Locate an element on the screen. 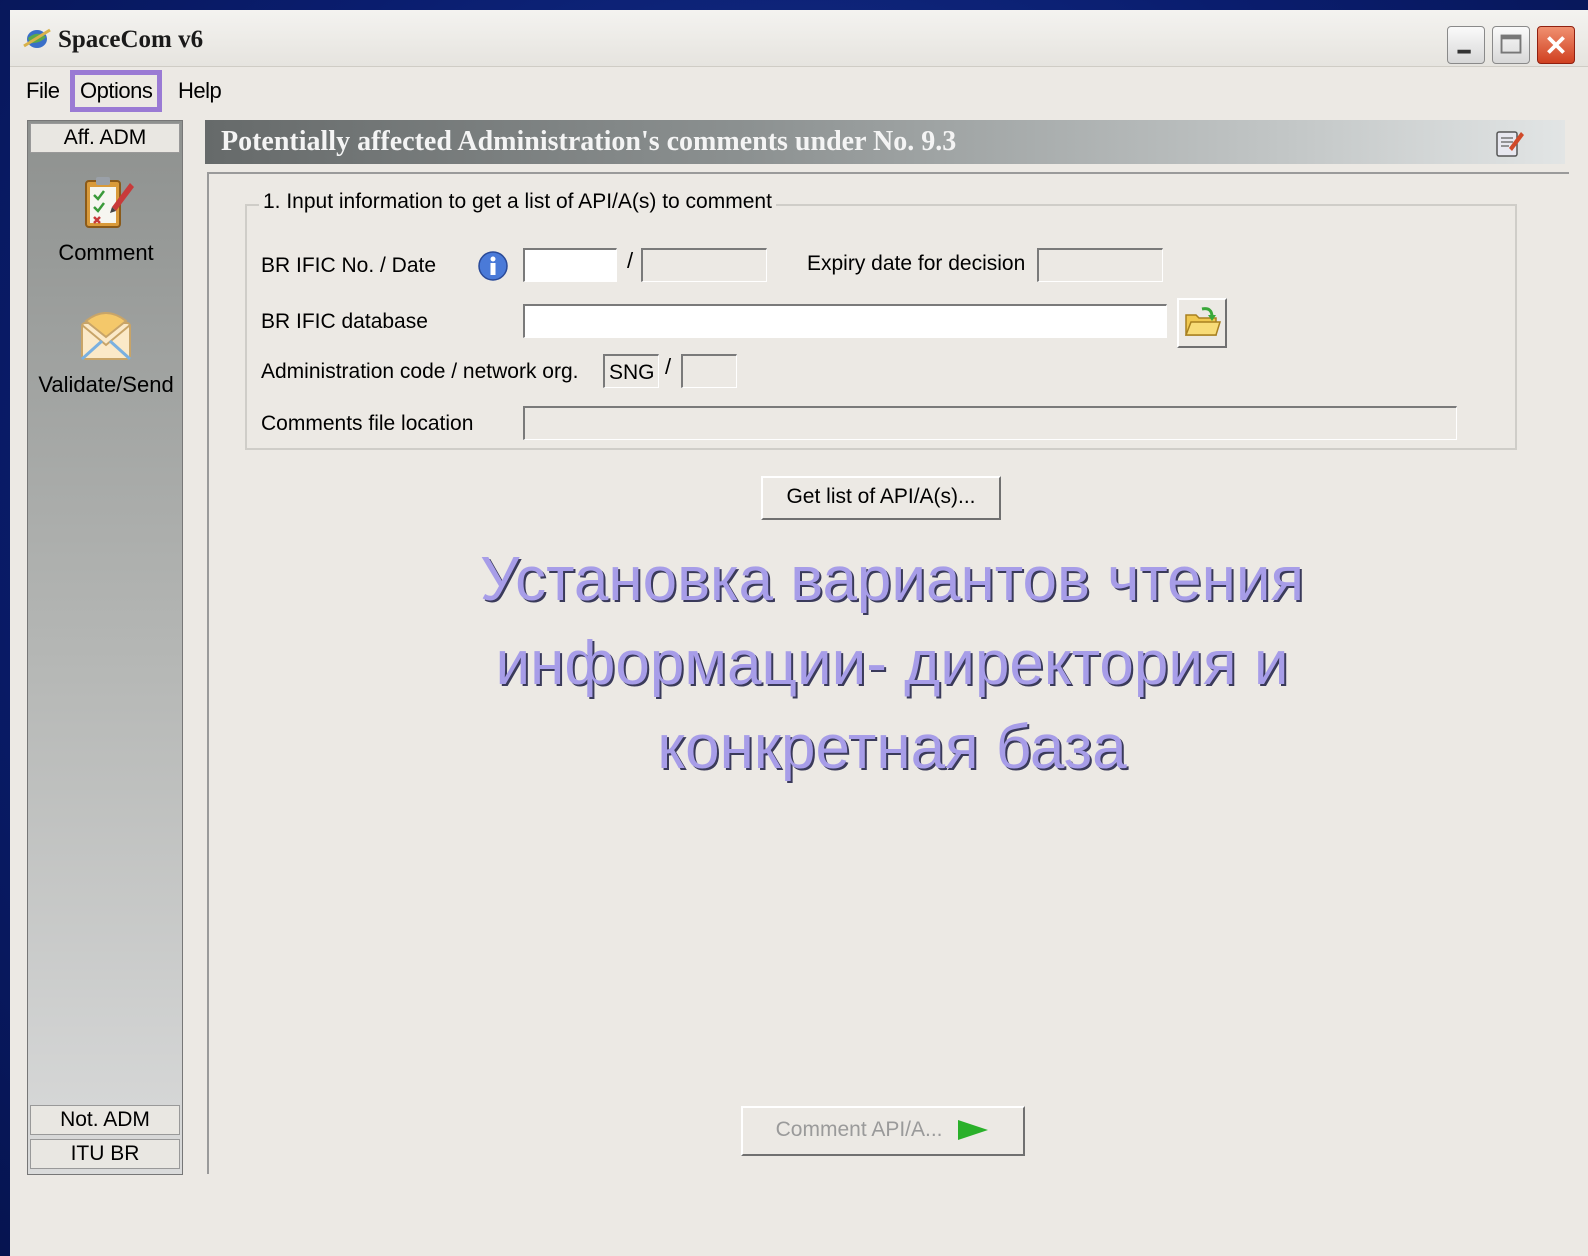  status-bar is located at coordinates (799, 1218).